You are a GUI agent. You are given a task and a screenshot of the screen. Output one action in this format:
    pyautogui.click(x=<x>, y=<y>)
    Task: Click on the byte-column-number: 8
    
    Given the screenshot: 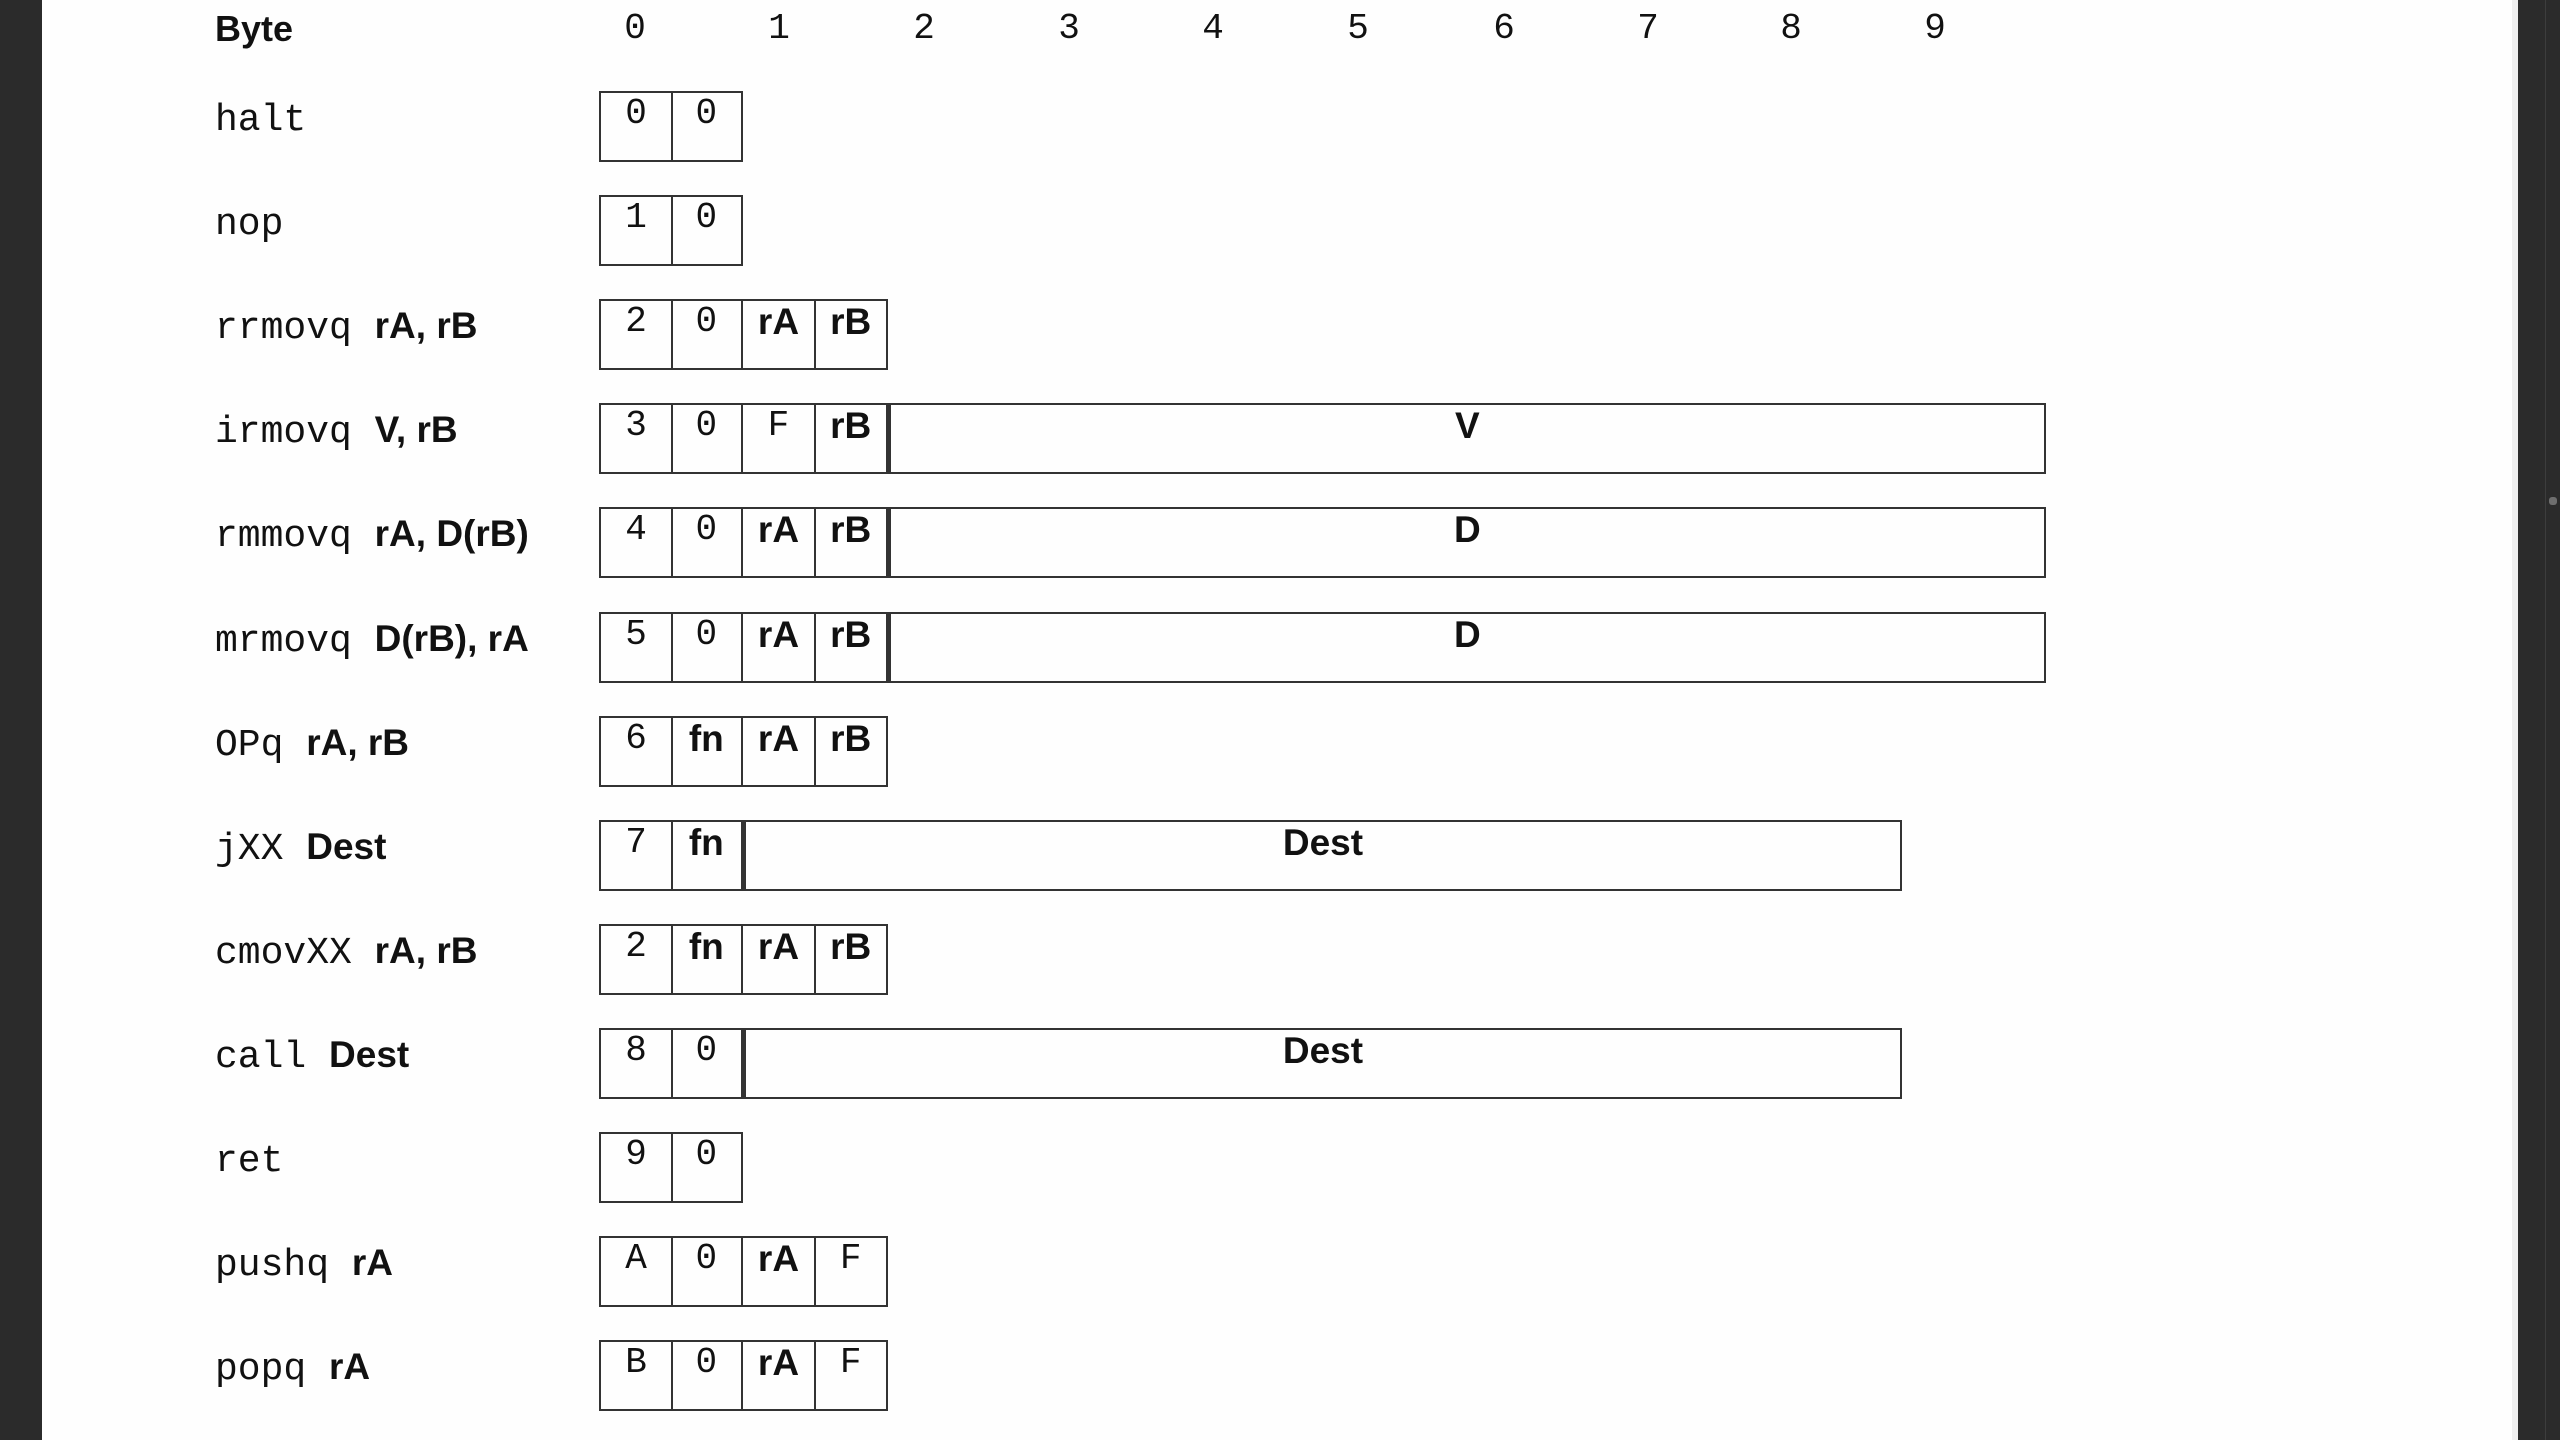 What is the action you would take?
    pyautogui.click(x=1791, y=28)
    